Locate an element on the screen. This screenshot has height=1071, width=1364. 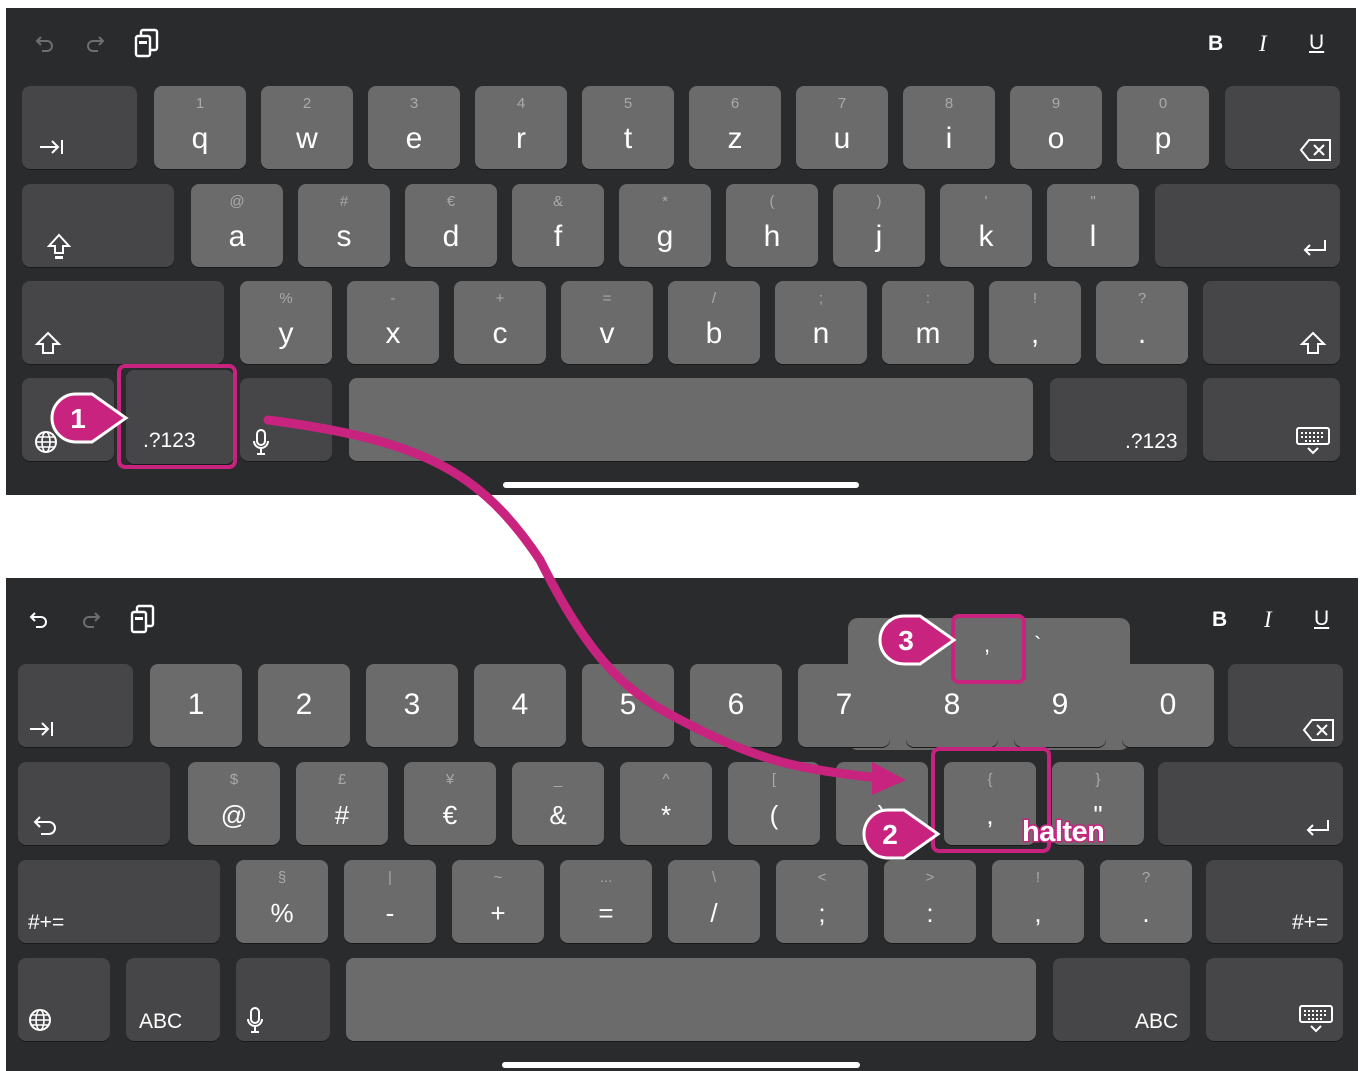
hold-label: halten is located at coordinates (1063, 832).